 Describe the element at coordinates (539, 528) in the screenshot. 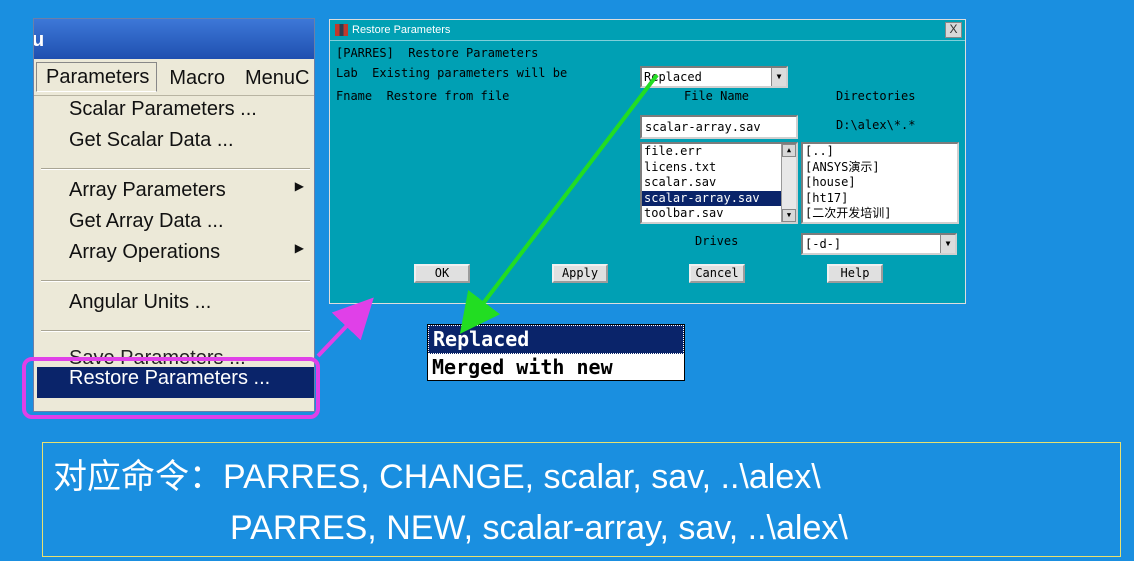

I see `command-line-2: PARRES, NEW, scalar-array, sav, ..\alex\` at that location.